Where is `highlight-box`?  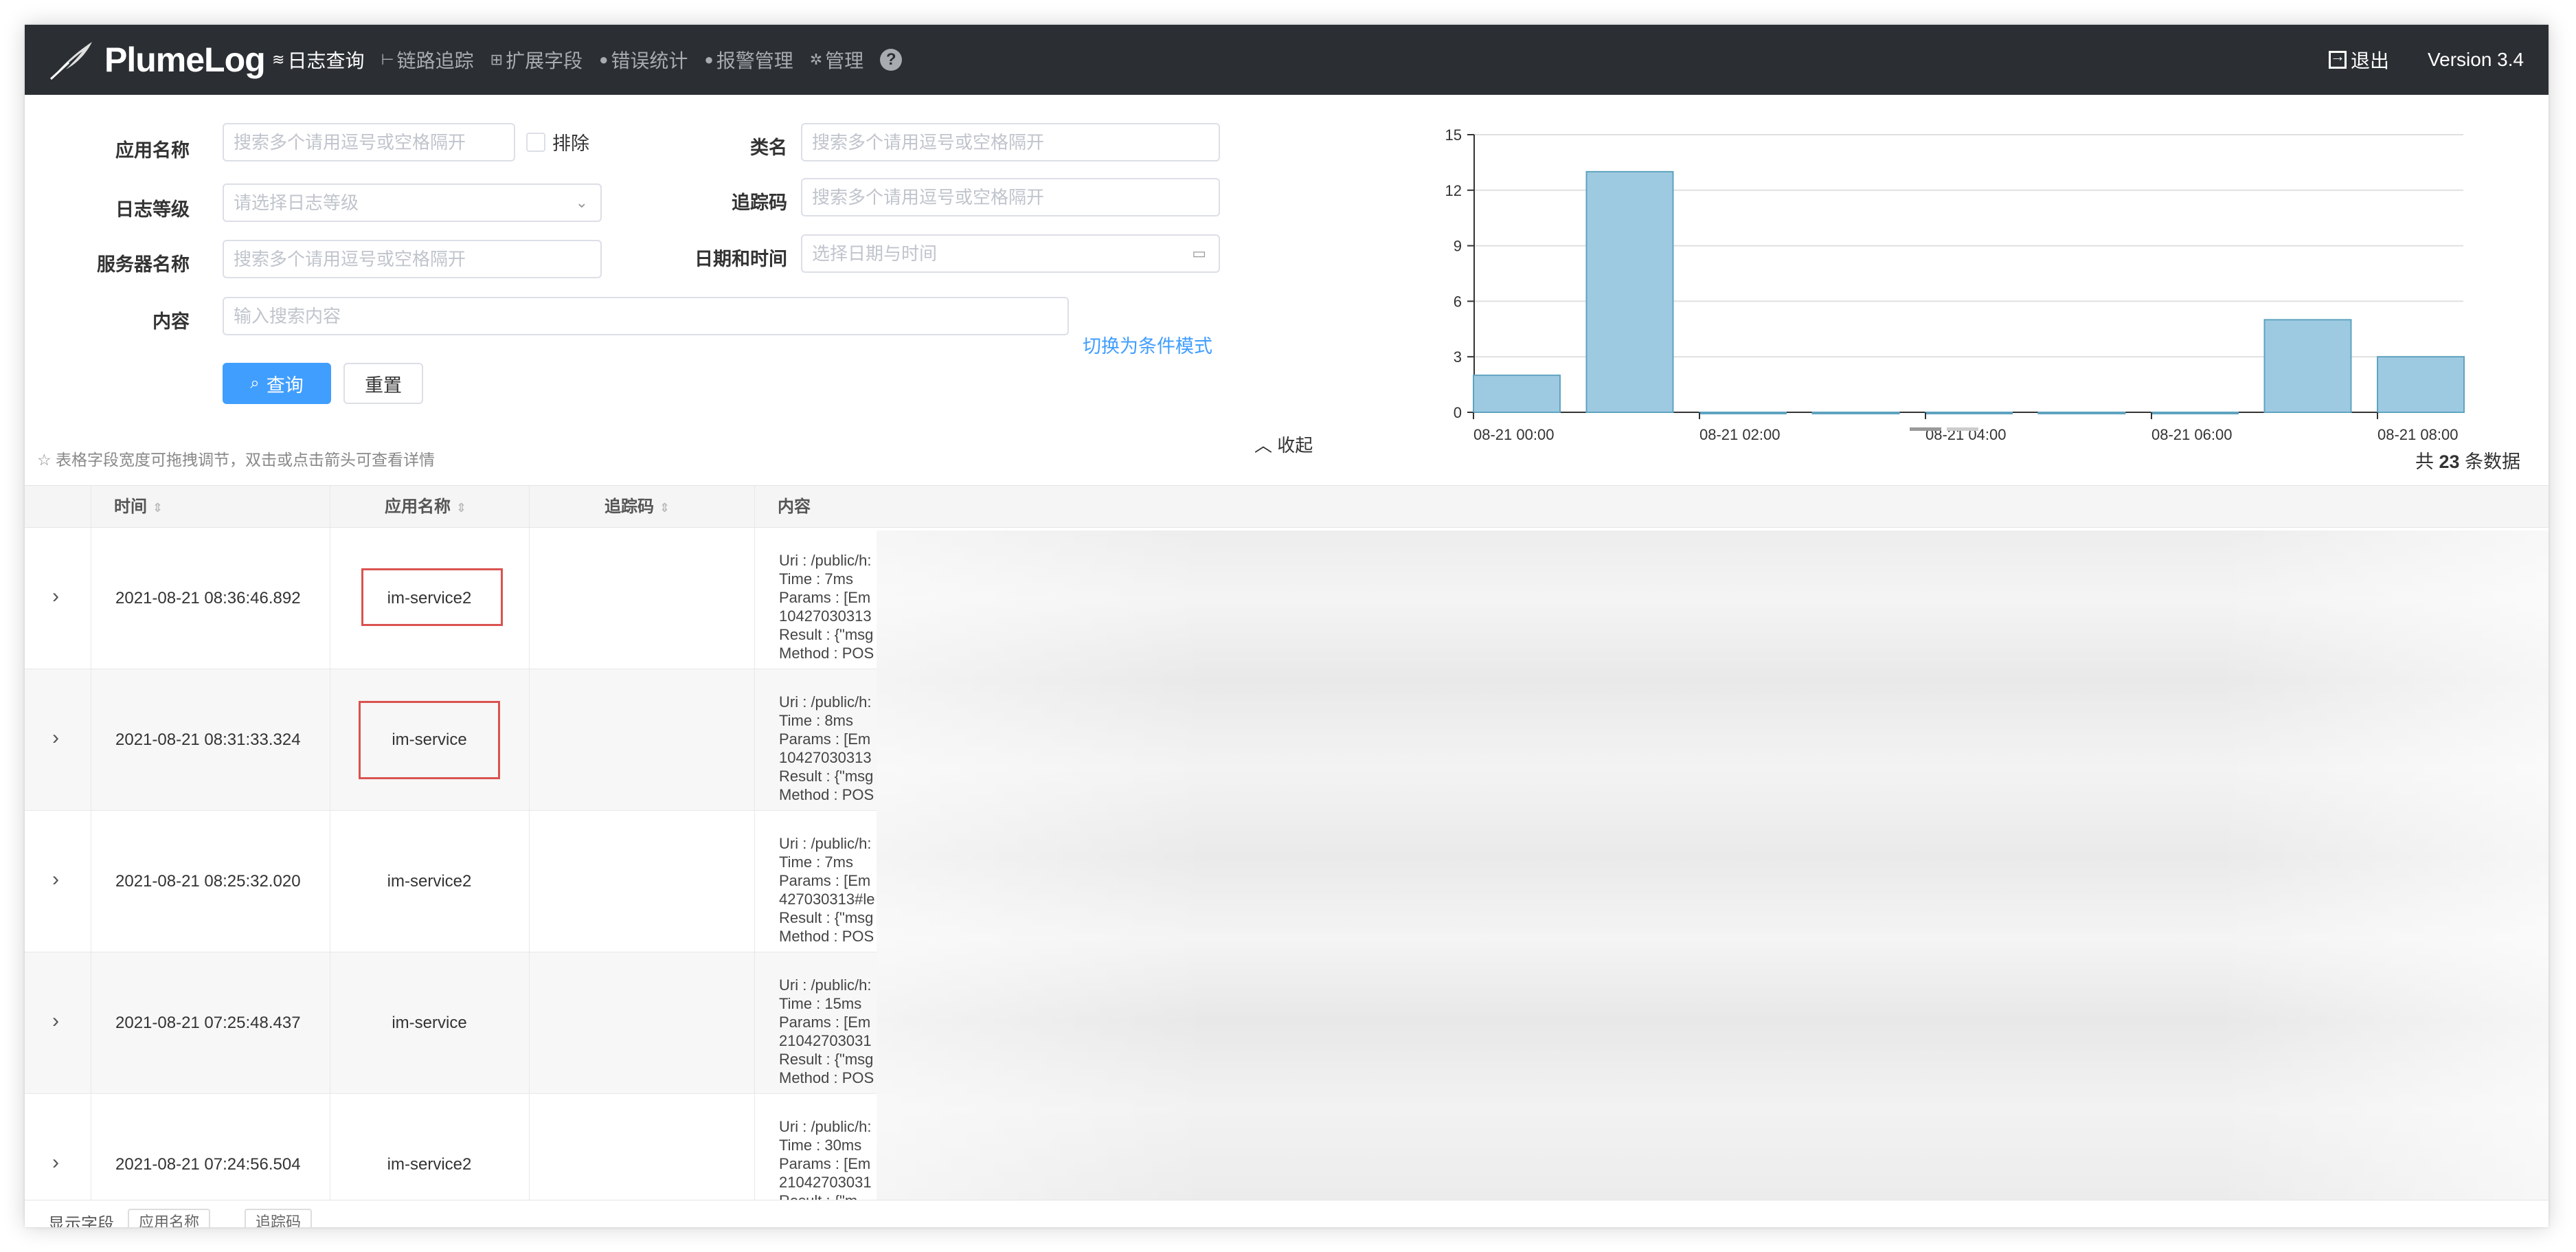 highlight-box is located at coordinates (429, 740).